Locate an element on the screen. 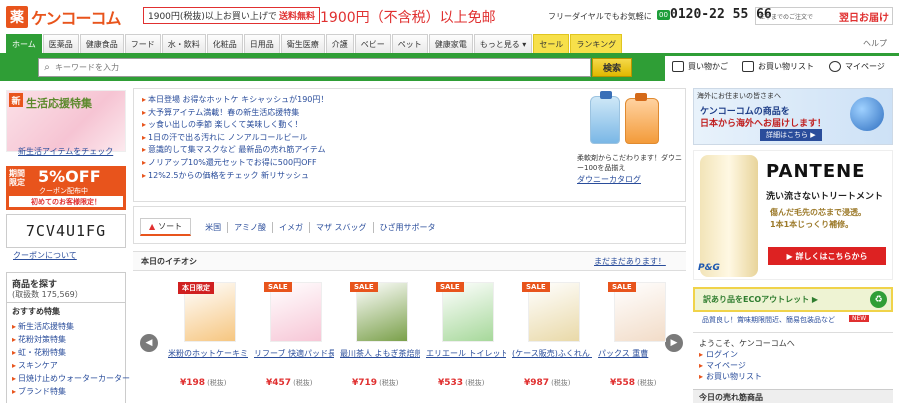 The height and width of the screenshot is (403, 899). pantene-copy: 傷んだ毛先の芯まで浸透。 1本1本じっくり補修。 is located at coordinates (818, 219).